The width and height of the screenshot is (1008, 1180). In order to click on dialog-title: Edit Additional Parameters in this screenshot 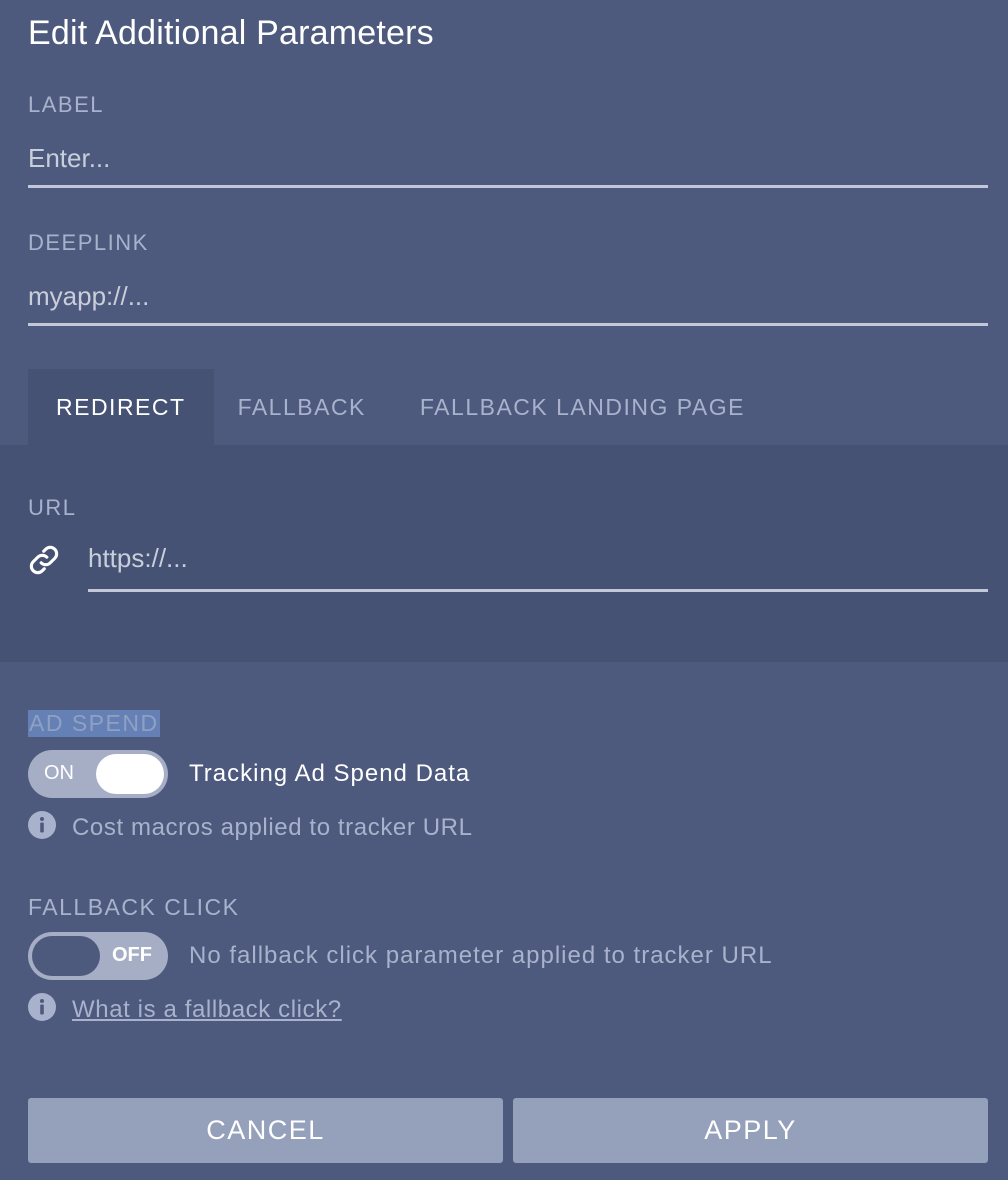, I will do `click(231, 33)`.